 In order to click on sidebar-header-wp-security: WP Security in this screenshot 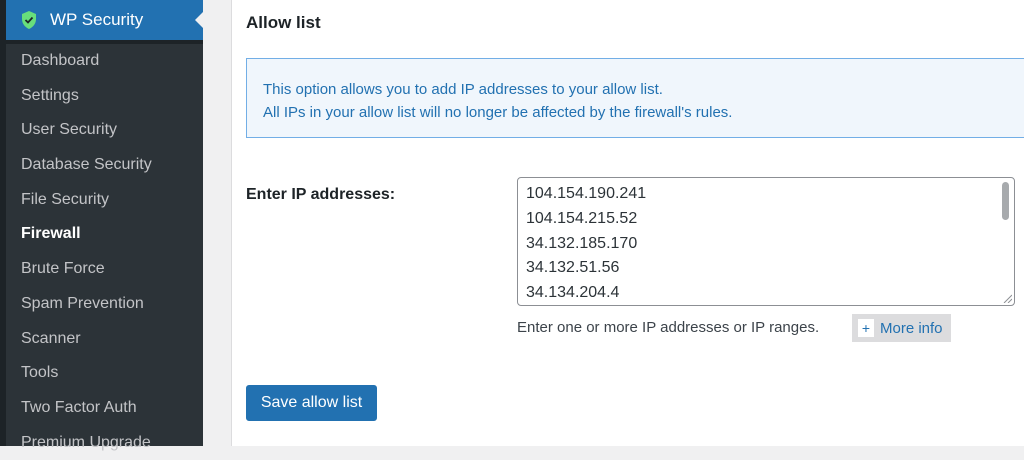, I will do `click(105, 20)`.